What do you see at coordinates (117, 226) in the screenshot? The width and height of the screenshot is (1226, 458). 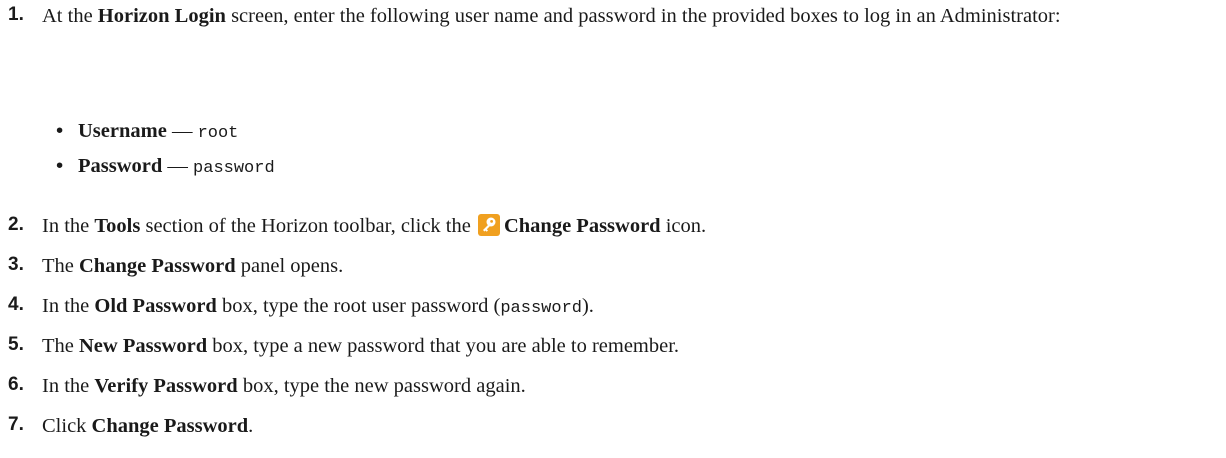 I see `step-bold-term: Tools` at bounding box center [117, 226].